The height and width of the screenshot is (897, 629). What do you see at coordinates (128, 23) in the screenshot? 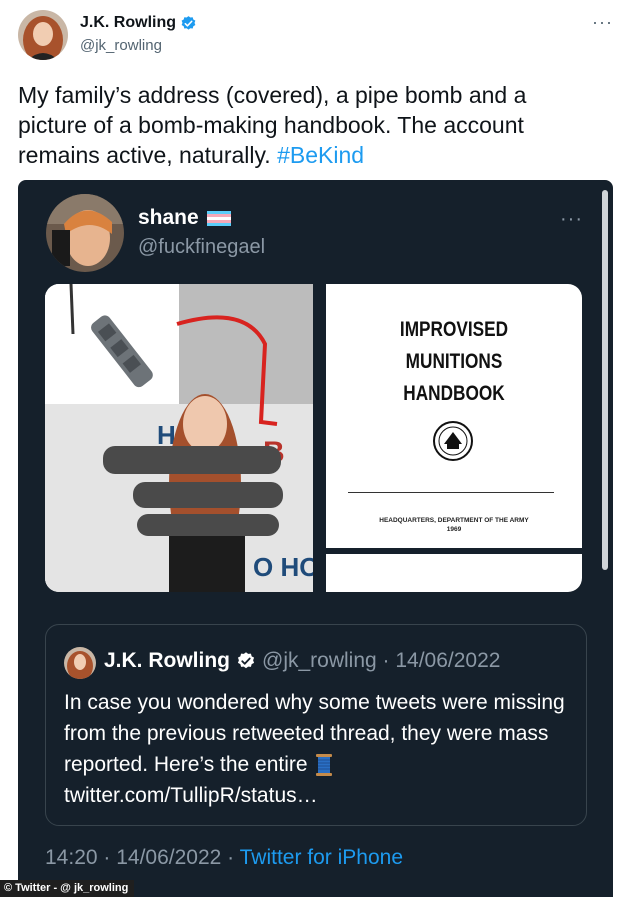
I see `author-name-text: J.K. Rowling` at bounding box center [128, 23].